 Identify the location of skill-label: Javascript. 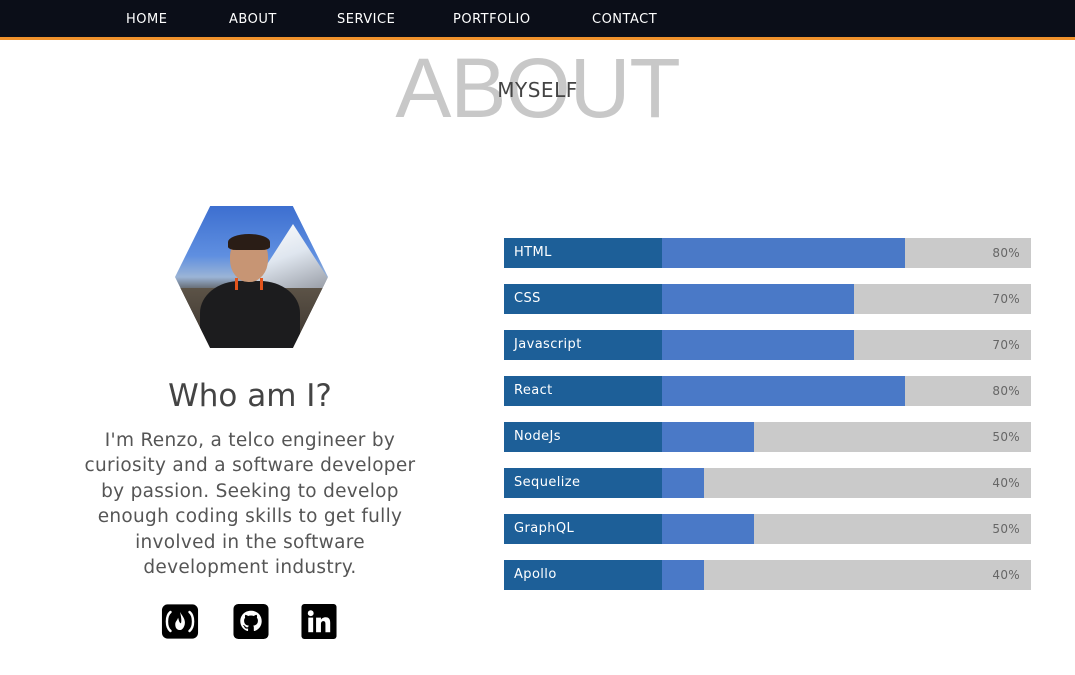
(583, 345).